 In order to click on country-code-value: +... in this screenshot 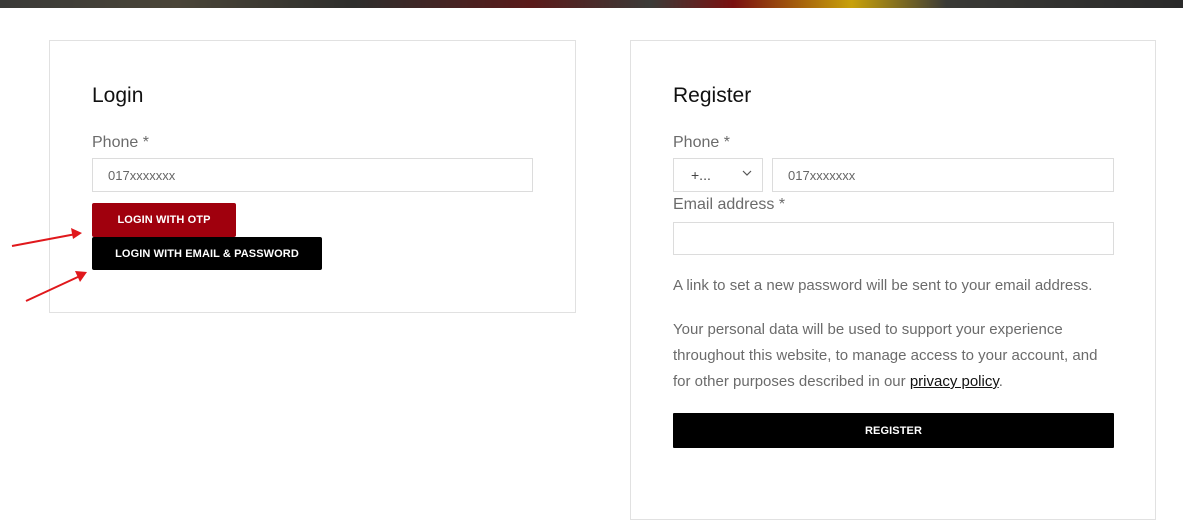, I will do `click(701, 175)`.